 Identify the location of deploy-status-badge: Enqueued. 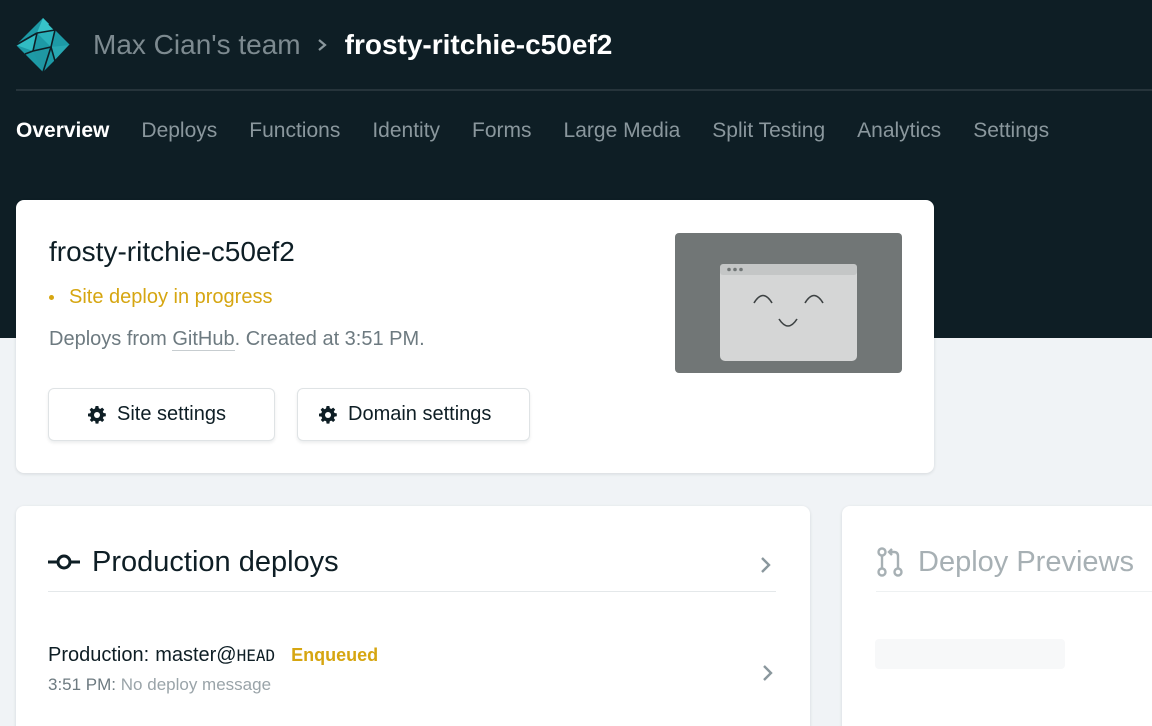
(335, 655).